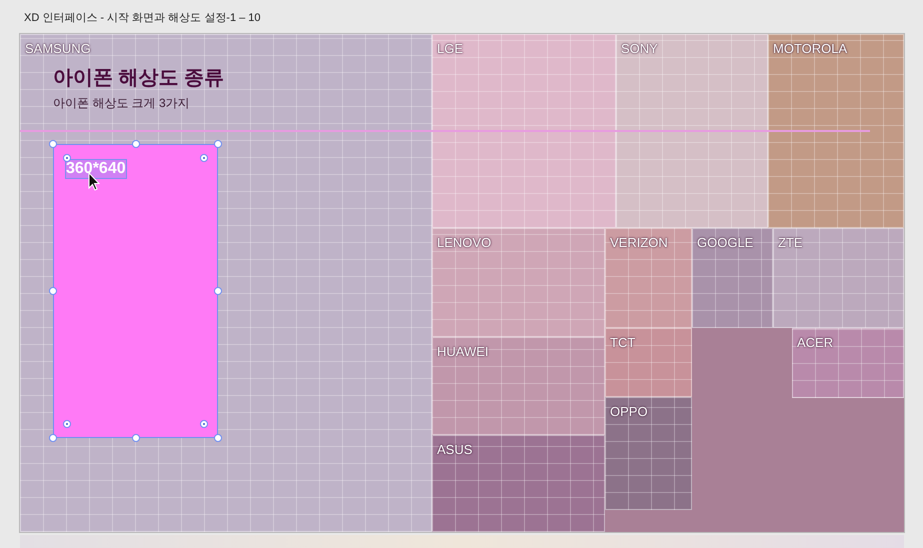 This screenshot has height=548, width=923. What do you see at coordinates (58, 48) in the screenshot?
I see `brand-label: SAMSUNG` at bounding box center [58, 48].